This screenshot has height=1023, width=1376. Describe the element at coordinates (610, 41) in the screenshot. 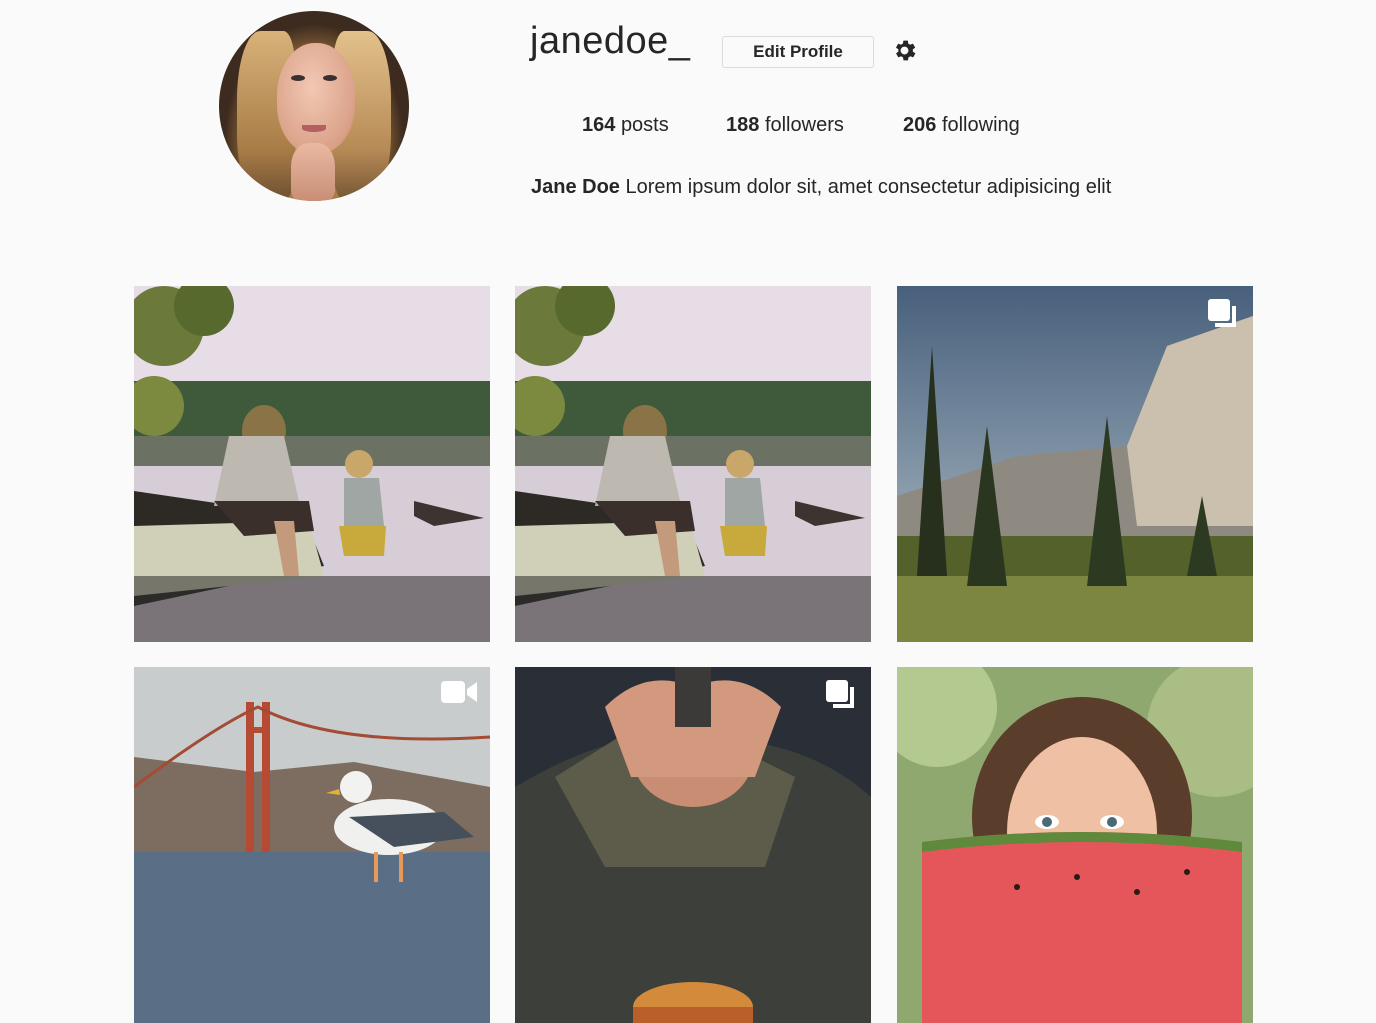

I see `profile-username: janedoe_` at that location.